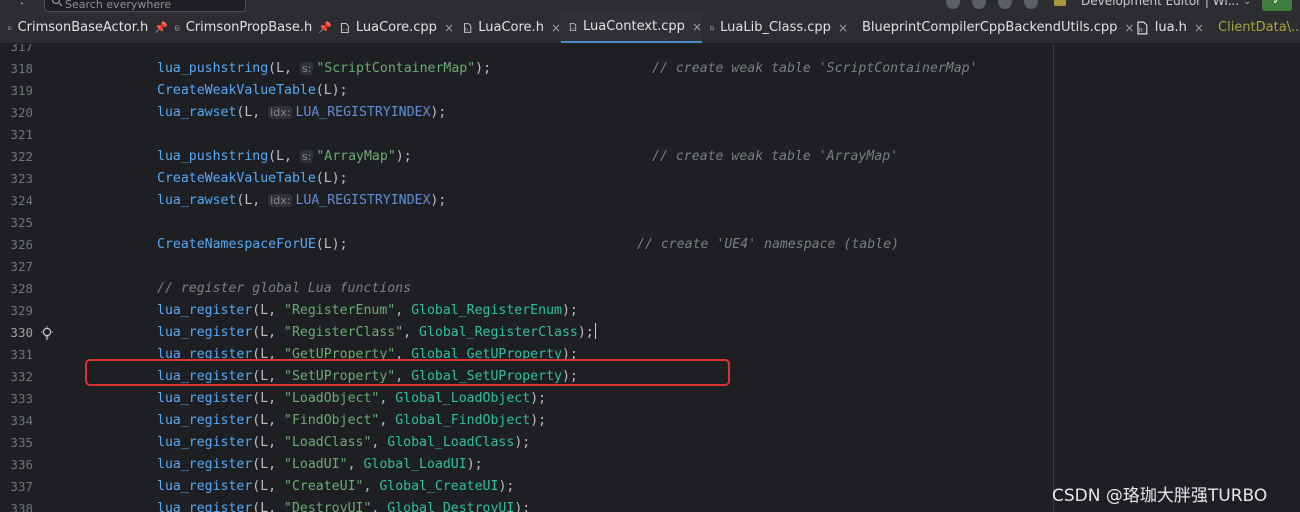 Image resolution: width=1300 pixels, height=512 pixels. I want to click on parameter-hint: idx:, so click(280, 200).